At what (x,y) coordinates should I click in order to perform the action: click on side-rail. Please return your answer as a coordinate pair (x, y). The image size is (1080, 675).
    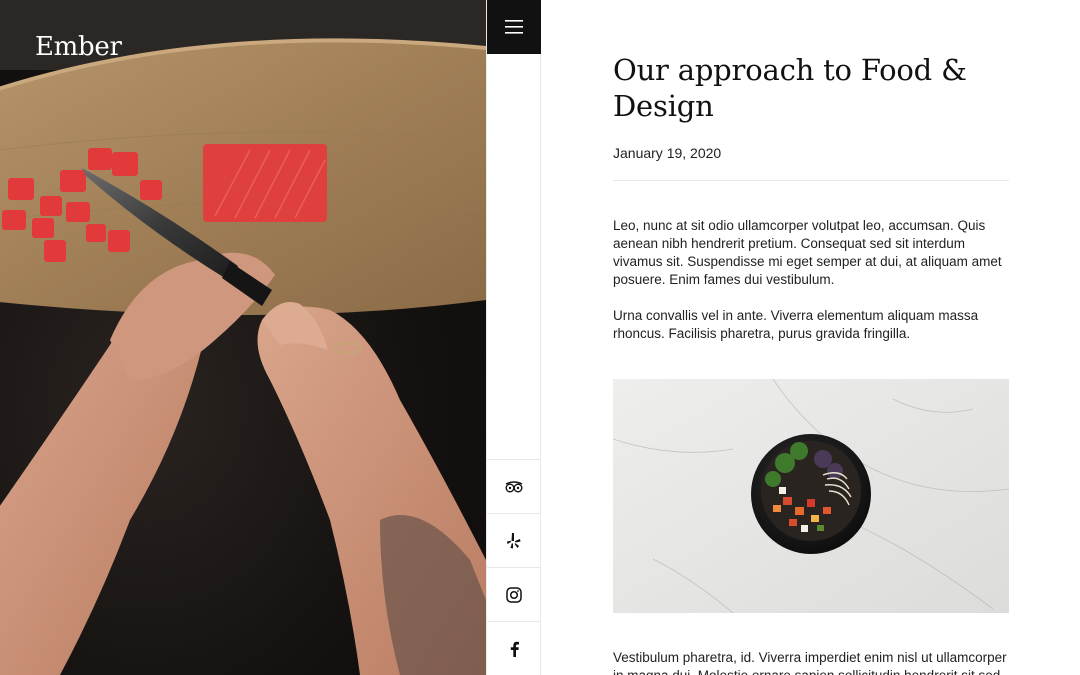
    Looking at the image, I should click on (513, 337).